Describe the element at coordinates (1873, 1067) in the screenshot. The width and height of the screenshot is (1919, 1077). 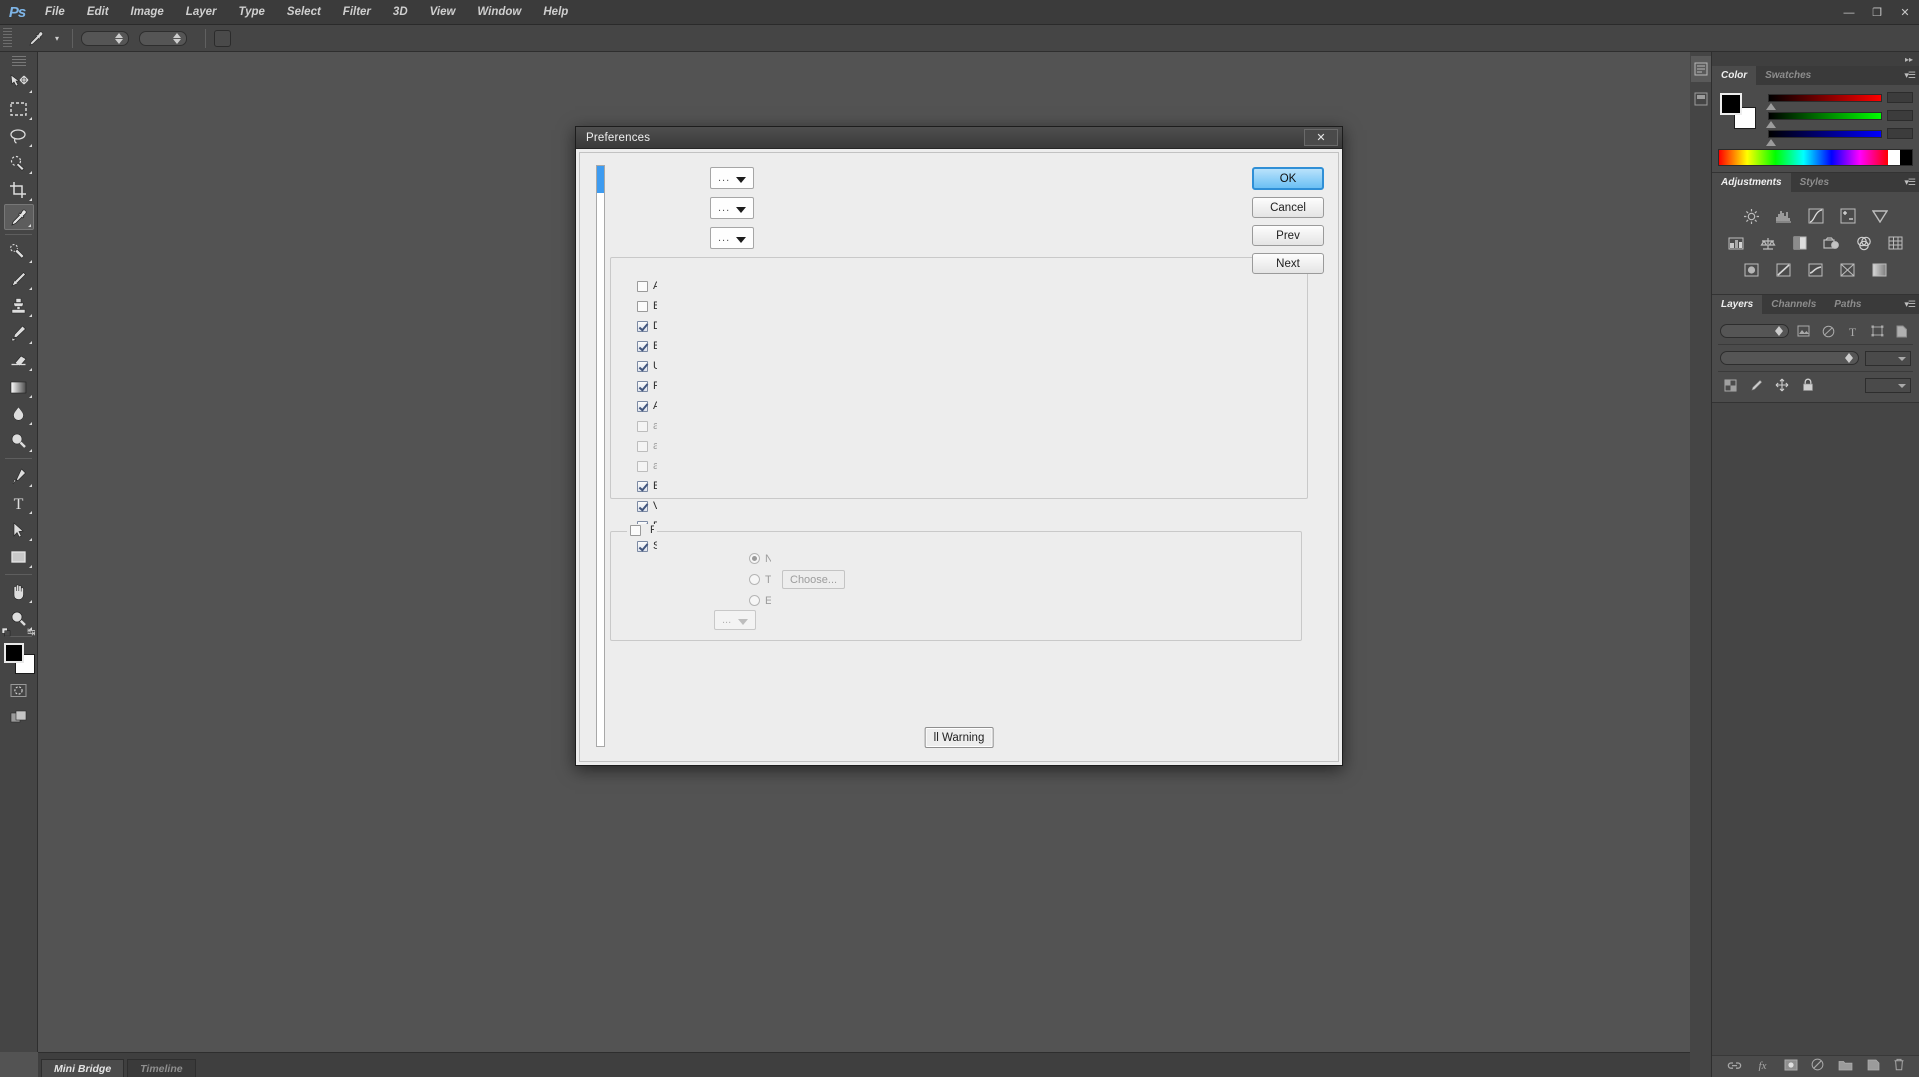
I see `new-layer-icon` at that location.